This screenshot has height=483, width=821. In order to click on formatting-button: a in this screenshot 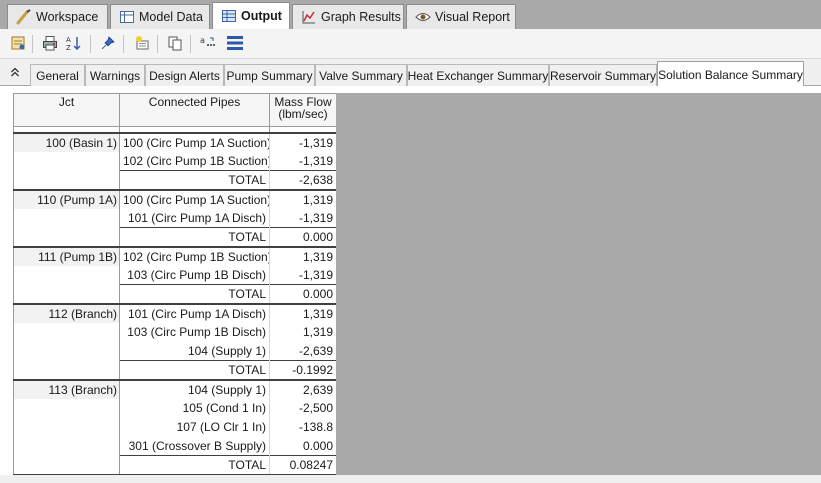, I will do `click(208, 44)`.